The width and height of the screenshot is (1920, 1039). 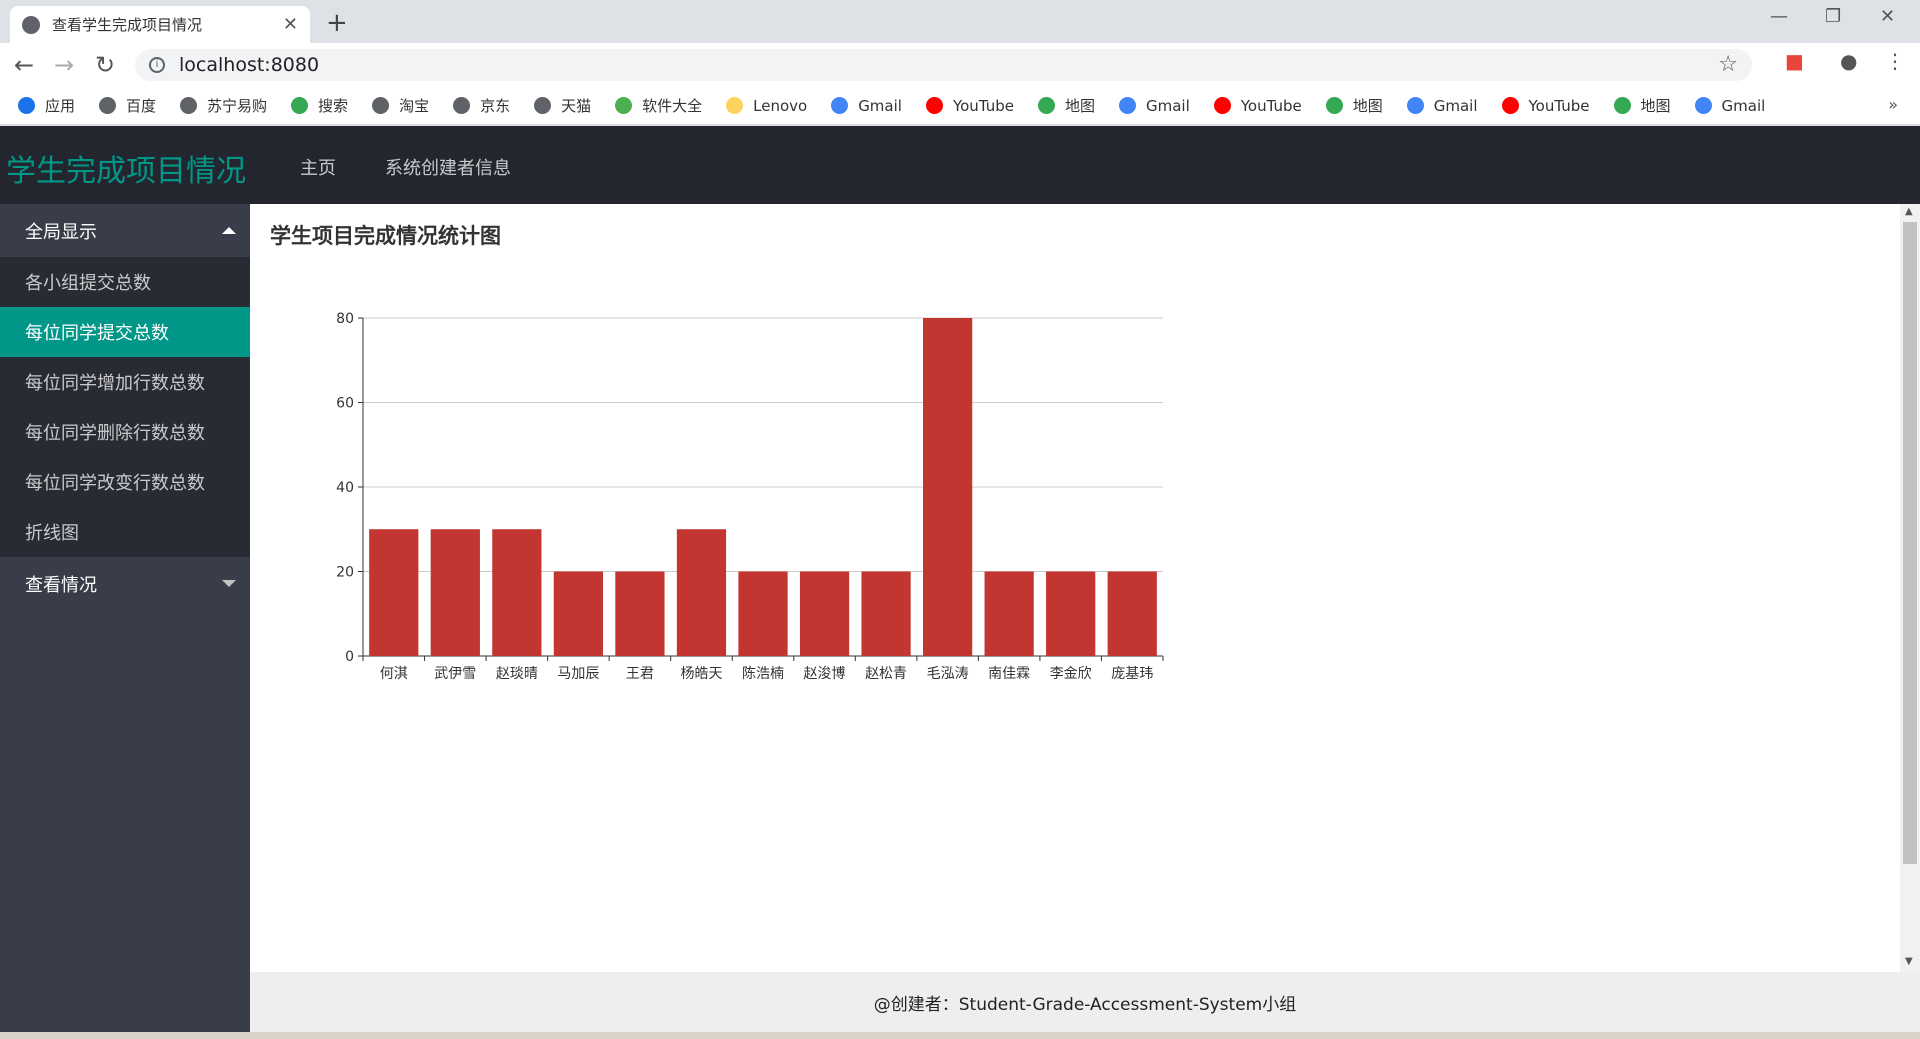 I want to click on bookmark-item: 百度, so click(x=127, y=105).